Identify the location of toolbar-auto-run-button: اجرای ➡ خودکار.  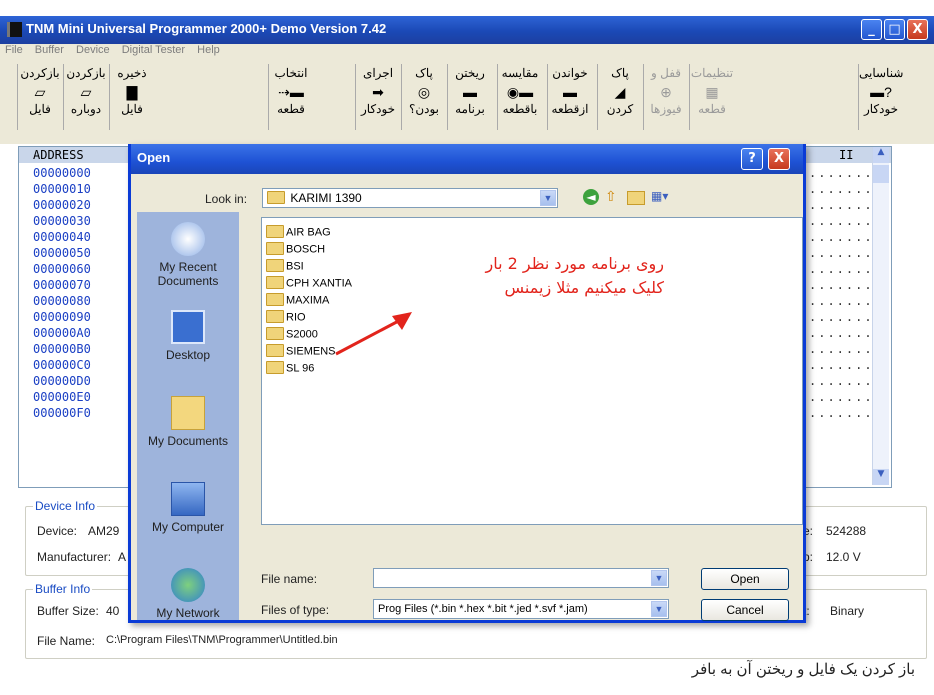
(377, 97).